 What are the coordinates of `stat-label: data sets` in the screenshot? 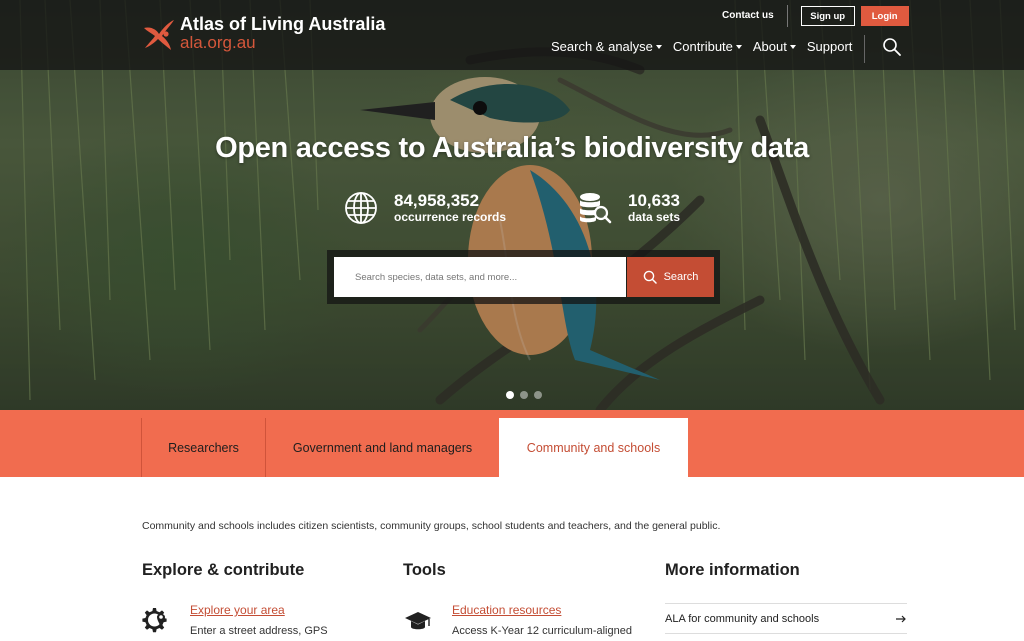 It's located at (654, 217).